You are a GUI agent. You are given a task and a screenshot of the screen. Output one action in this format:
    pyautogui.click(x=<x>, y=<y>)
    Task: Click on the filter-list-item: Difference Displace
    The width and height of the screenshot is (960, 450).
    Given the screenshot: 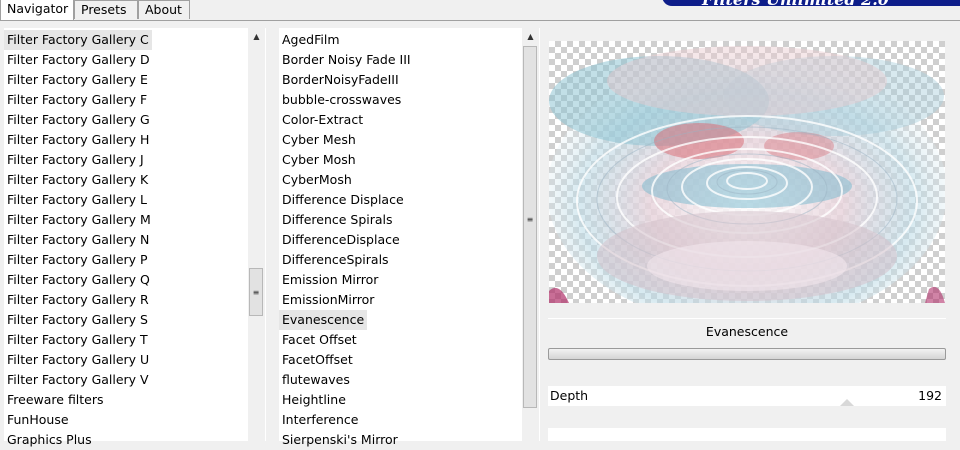 What is the action you would take?
    pyautogui.click(x=343, y=200)
    